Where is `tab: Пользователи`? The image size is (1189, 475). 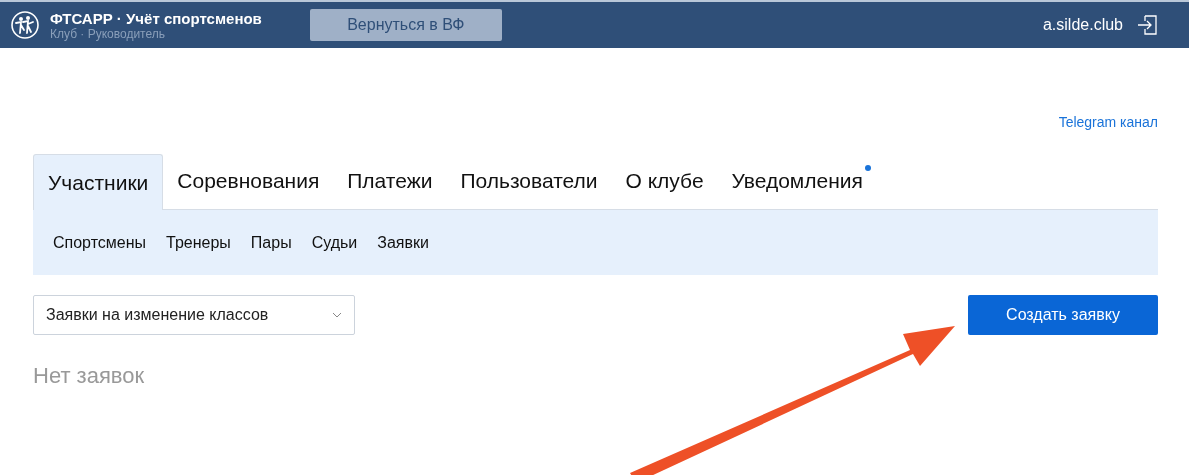 tab: Пользователи is located at coordinates (529, 181).